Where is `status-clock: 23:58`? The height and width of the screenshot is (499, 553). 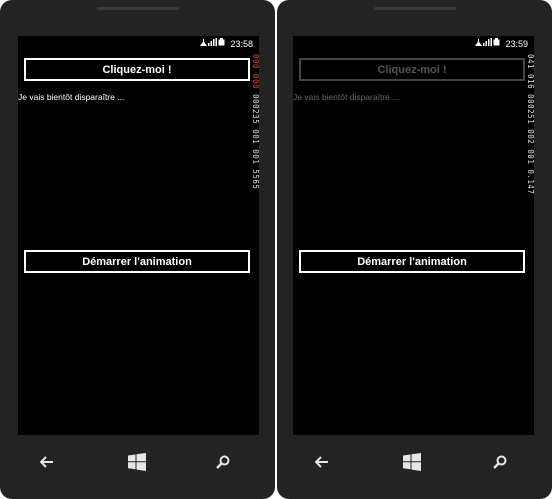 status-clock: 23:58 is located at coordinates (241, 44).